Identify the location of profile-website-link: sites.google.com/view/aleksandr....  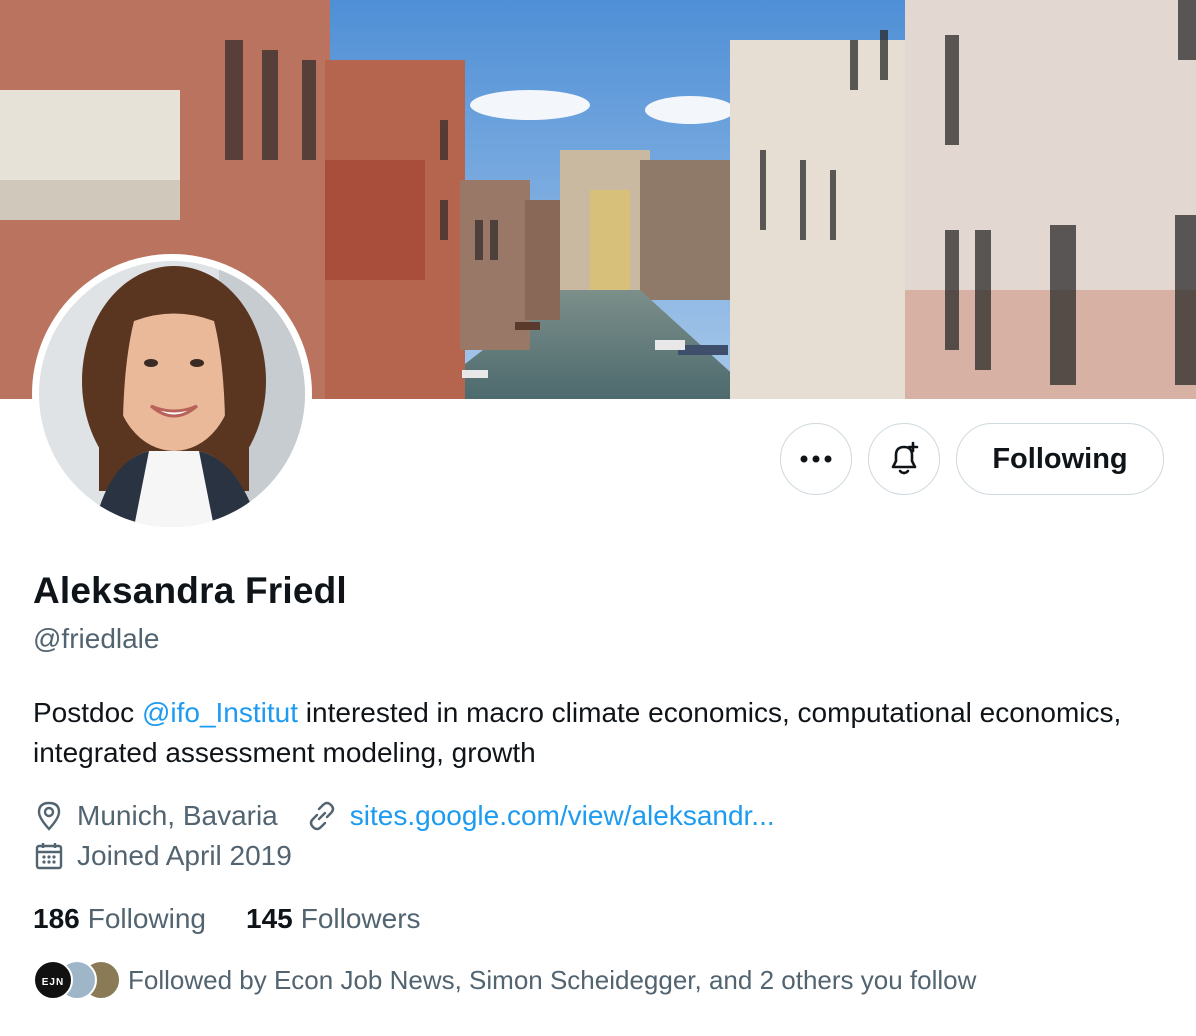
(562, 816).